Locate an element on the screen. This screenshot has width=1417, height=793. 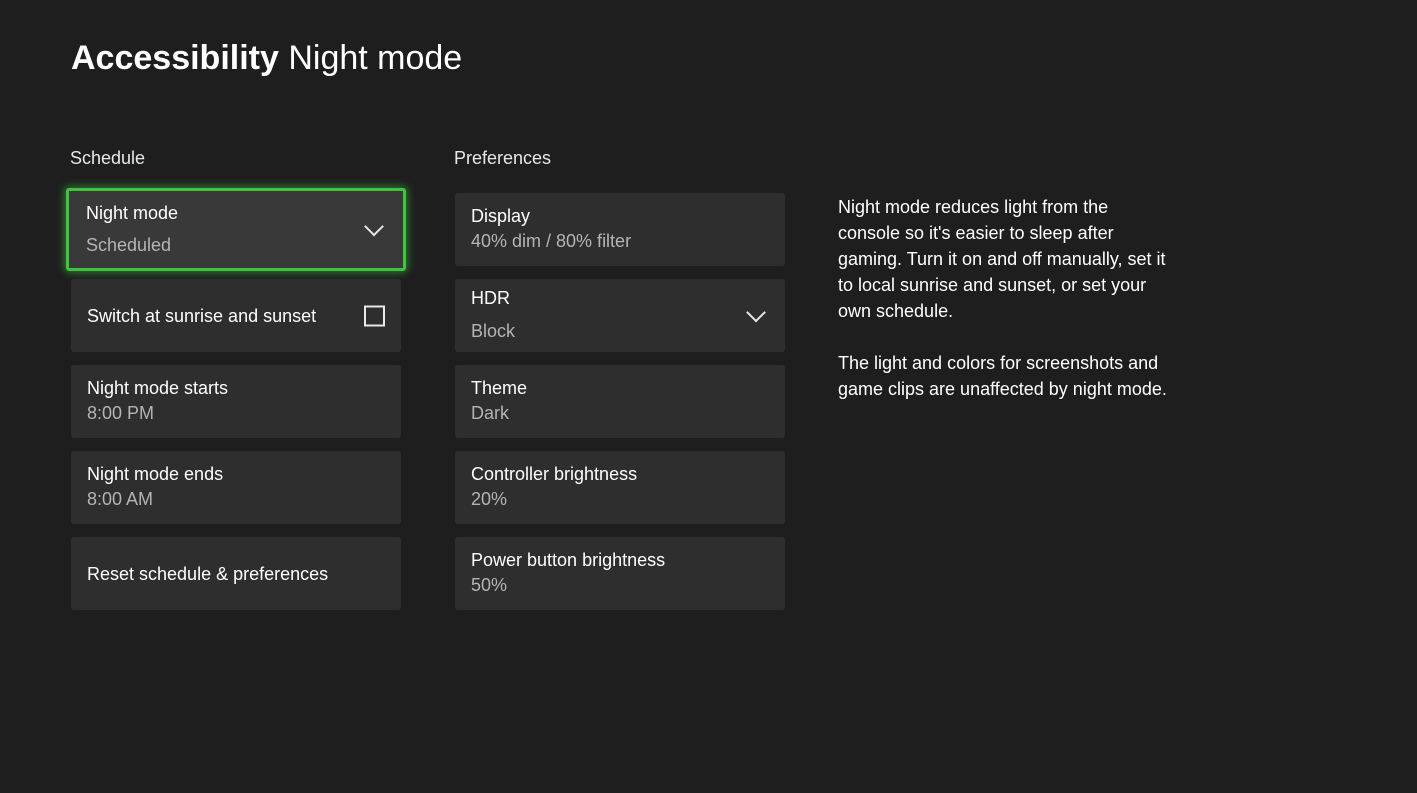
display-label: Display is located at coordinates (501, 216).